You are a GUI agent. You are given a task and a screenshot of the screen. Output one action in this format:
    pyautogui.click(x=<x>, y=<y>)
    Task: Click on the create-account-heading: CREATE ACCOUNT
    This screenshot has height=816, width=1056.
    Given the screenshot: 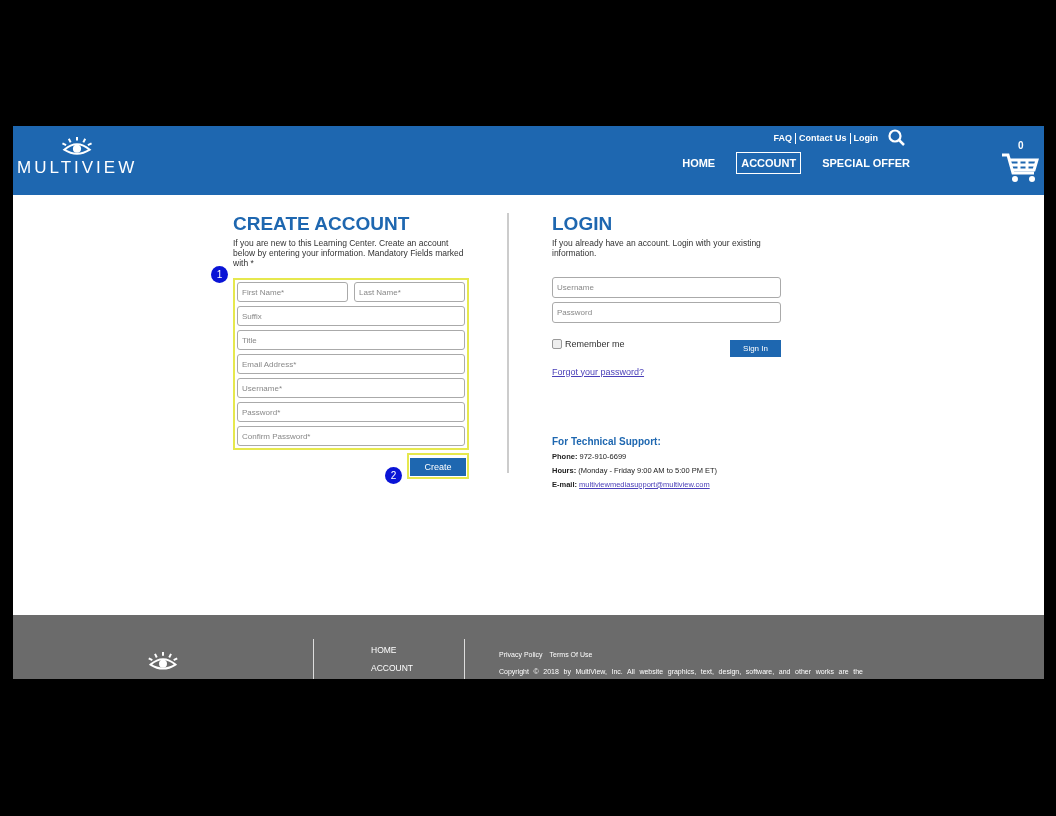 What is the action you would take?
    pyautogui.click(x=322, y=224)
    